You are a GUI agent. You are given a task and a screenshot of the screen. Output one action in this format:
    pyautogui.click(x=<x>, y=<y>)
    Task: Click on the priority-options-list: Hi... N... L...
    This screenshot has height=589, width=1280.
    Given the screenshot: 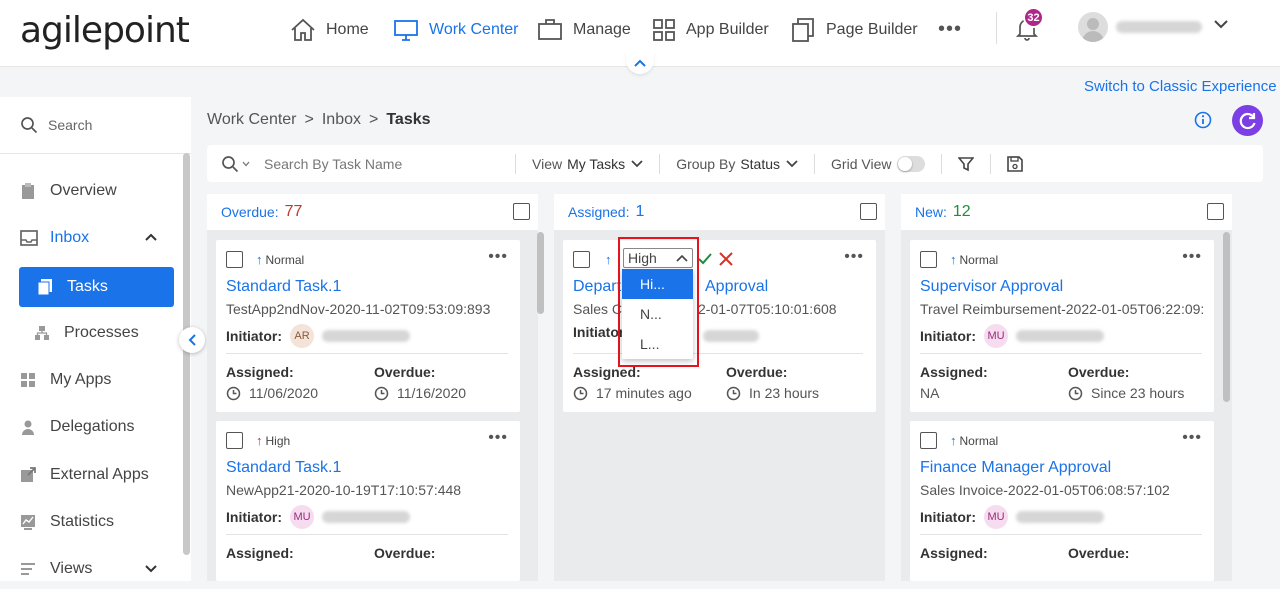 What is the action you would take?
    pyautogui.click(x=657, y=314)
    